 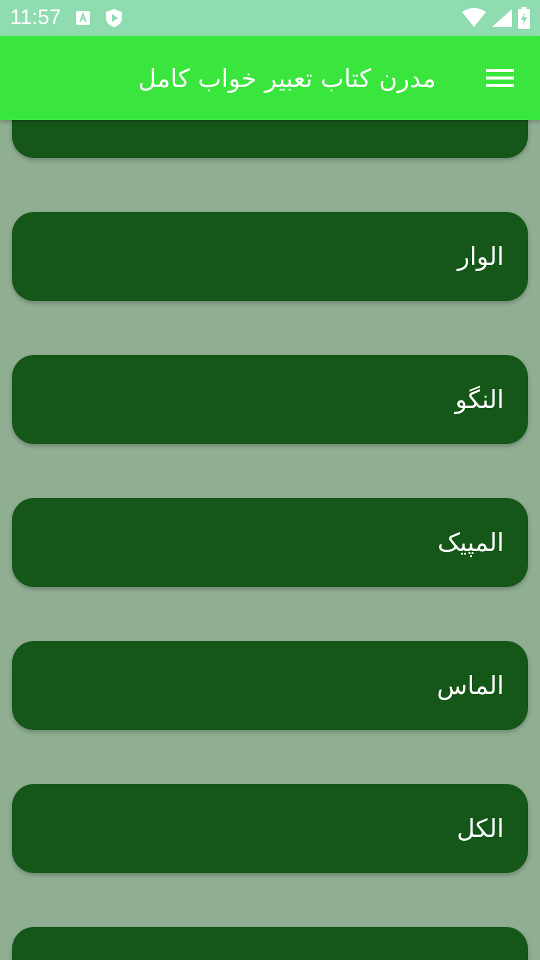 I want to click on signal-icon, so click(x=502, y=18).